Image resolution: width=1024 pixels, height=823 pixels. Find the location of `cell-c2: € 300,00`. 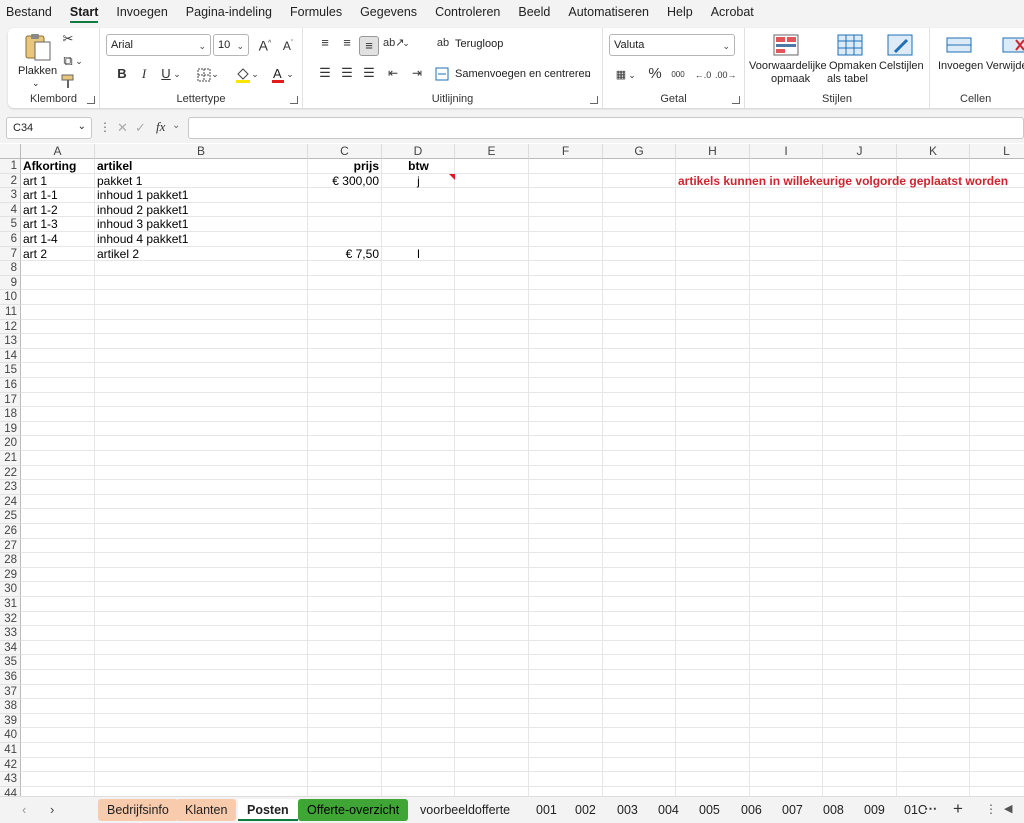

cell-c2: € 300,00 is located at coordinates (343, 181).